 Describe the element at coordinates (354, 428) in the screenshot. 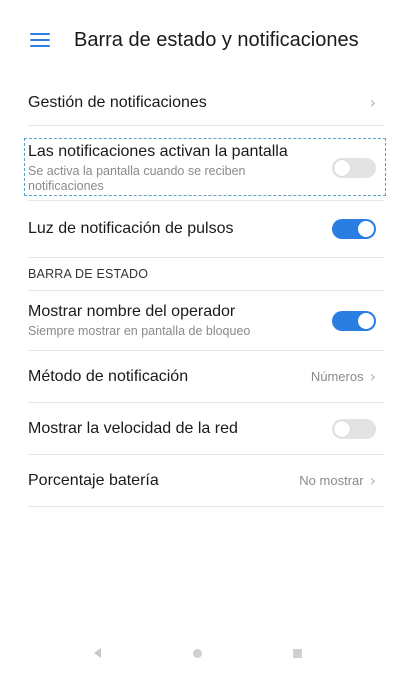

I see `network-speed-toggle` at that location.